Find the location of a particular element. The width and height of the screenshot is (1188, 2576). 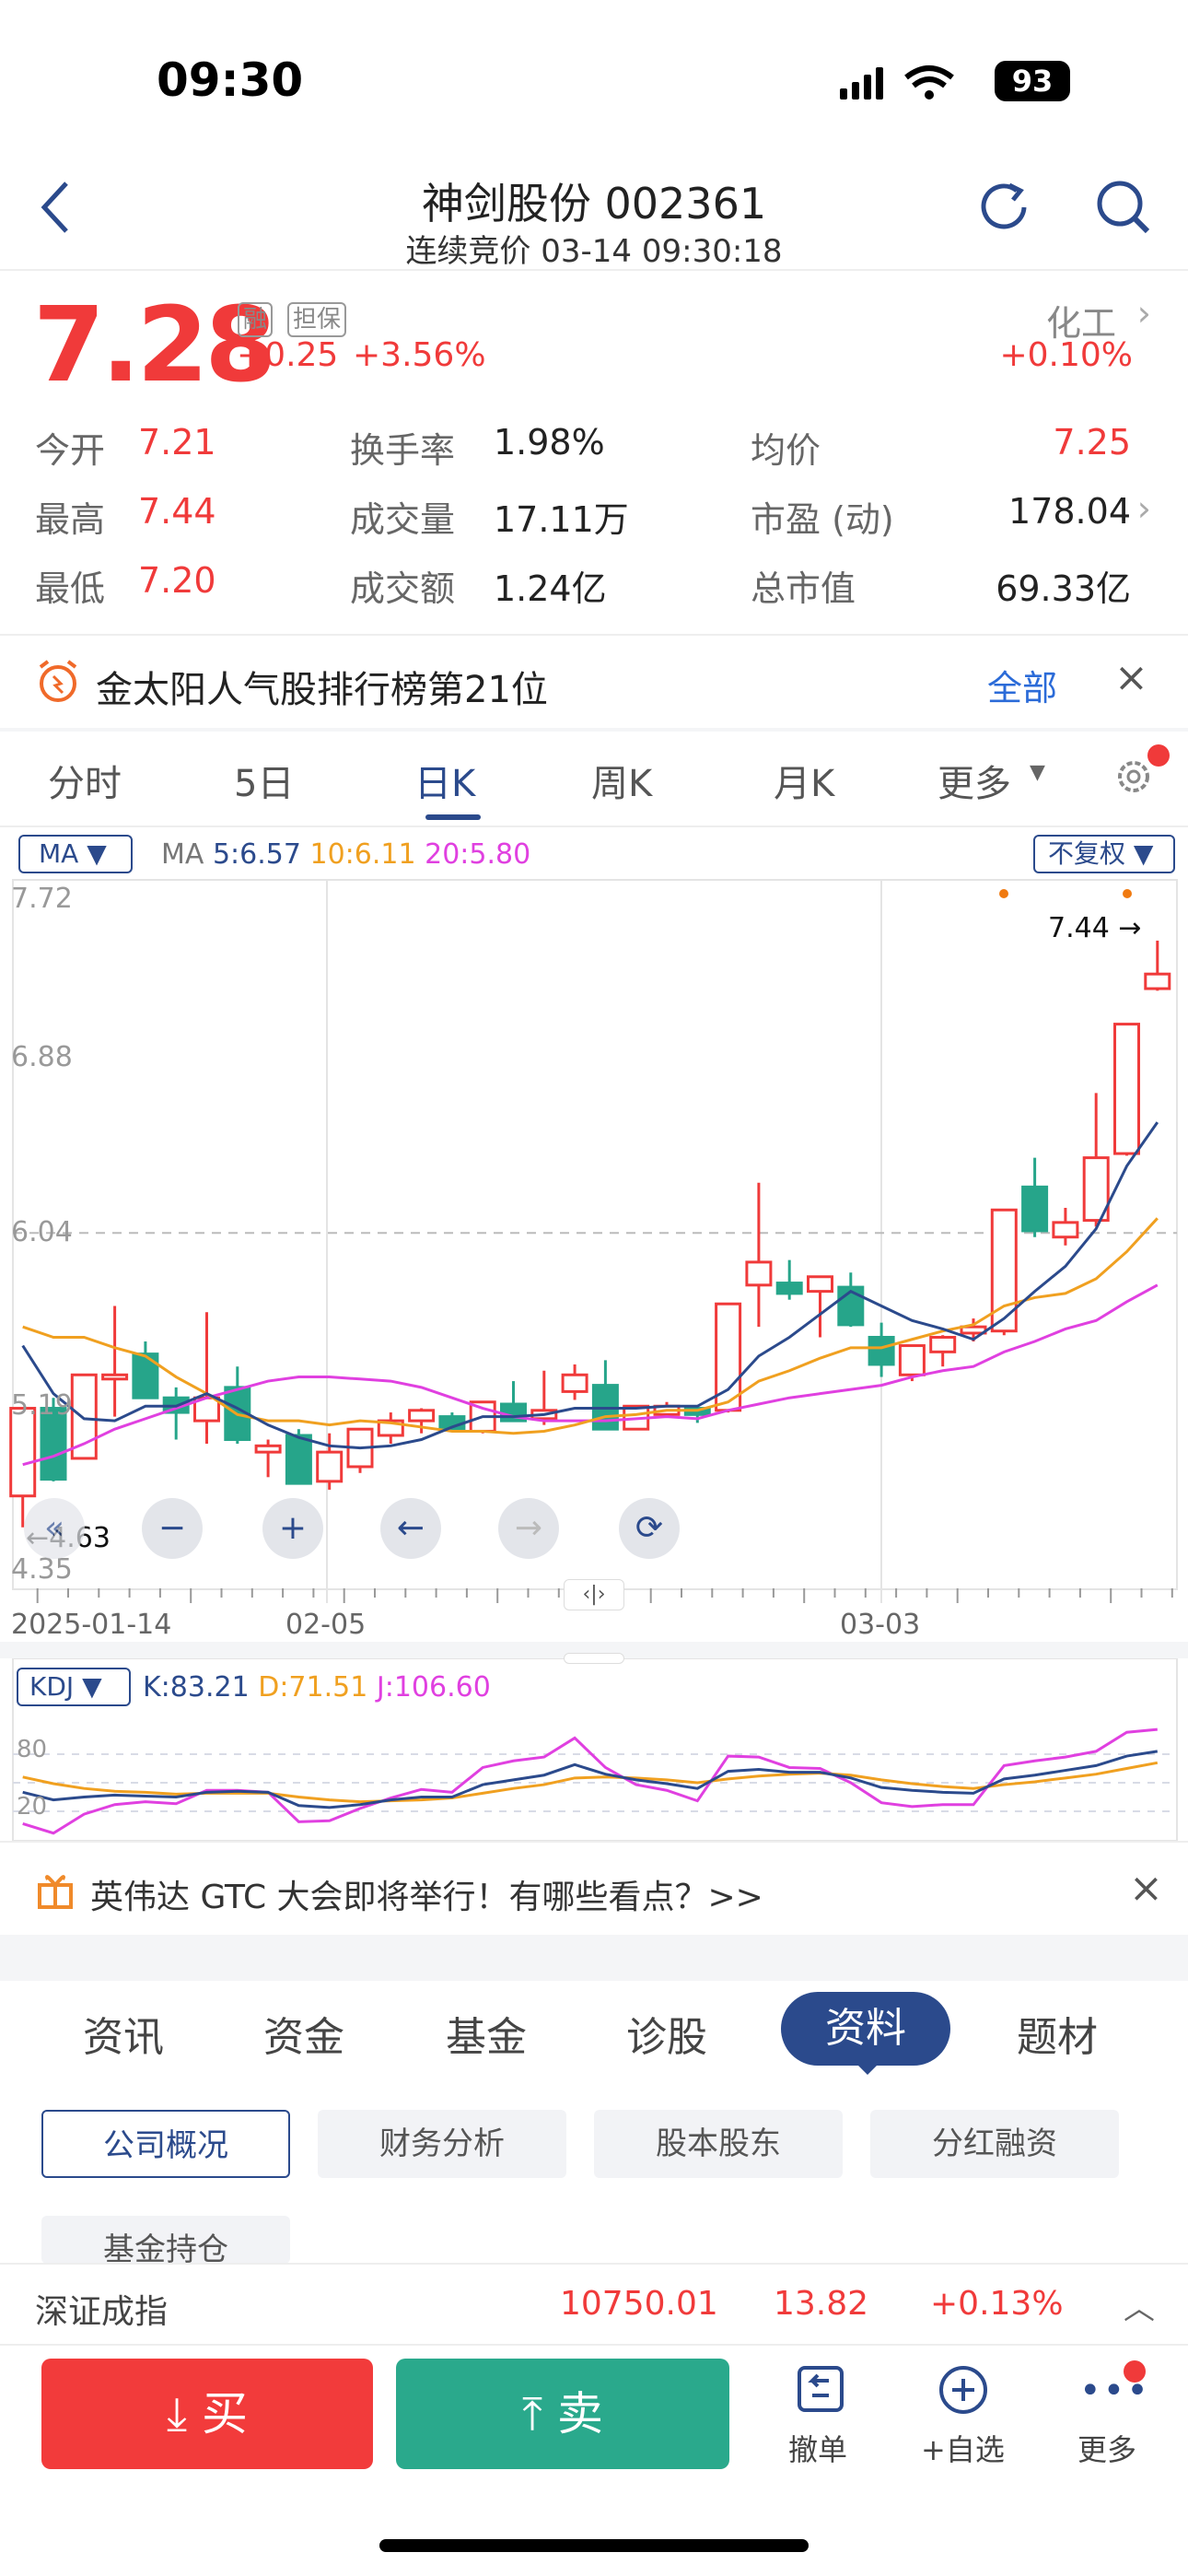

kdj-k: K:83.21 is located at coordinates (196, 1687).